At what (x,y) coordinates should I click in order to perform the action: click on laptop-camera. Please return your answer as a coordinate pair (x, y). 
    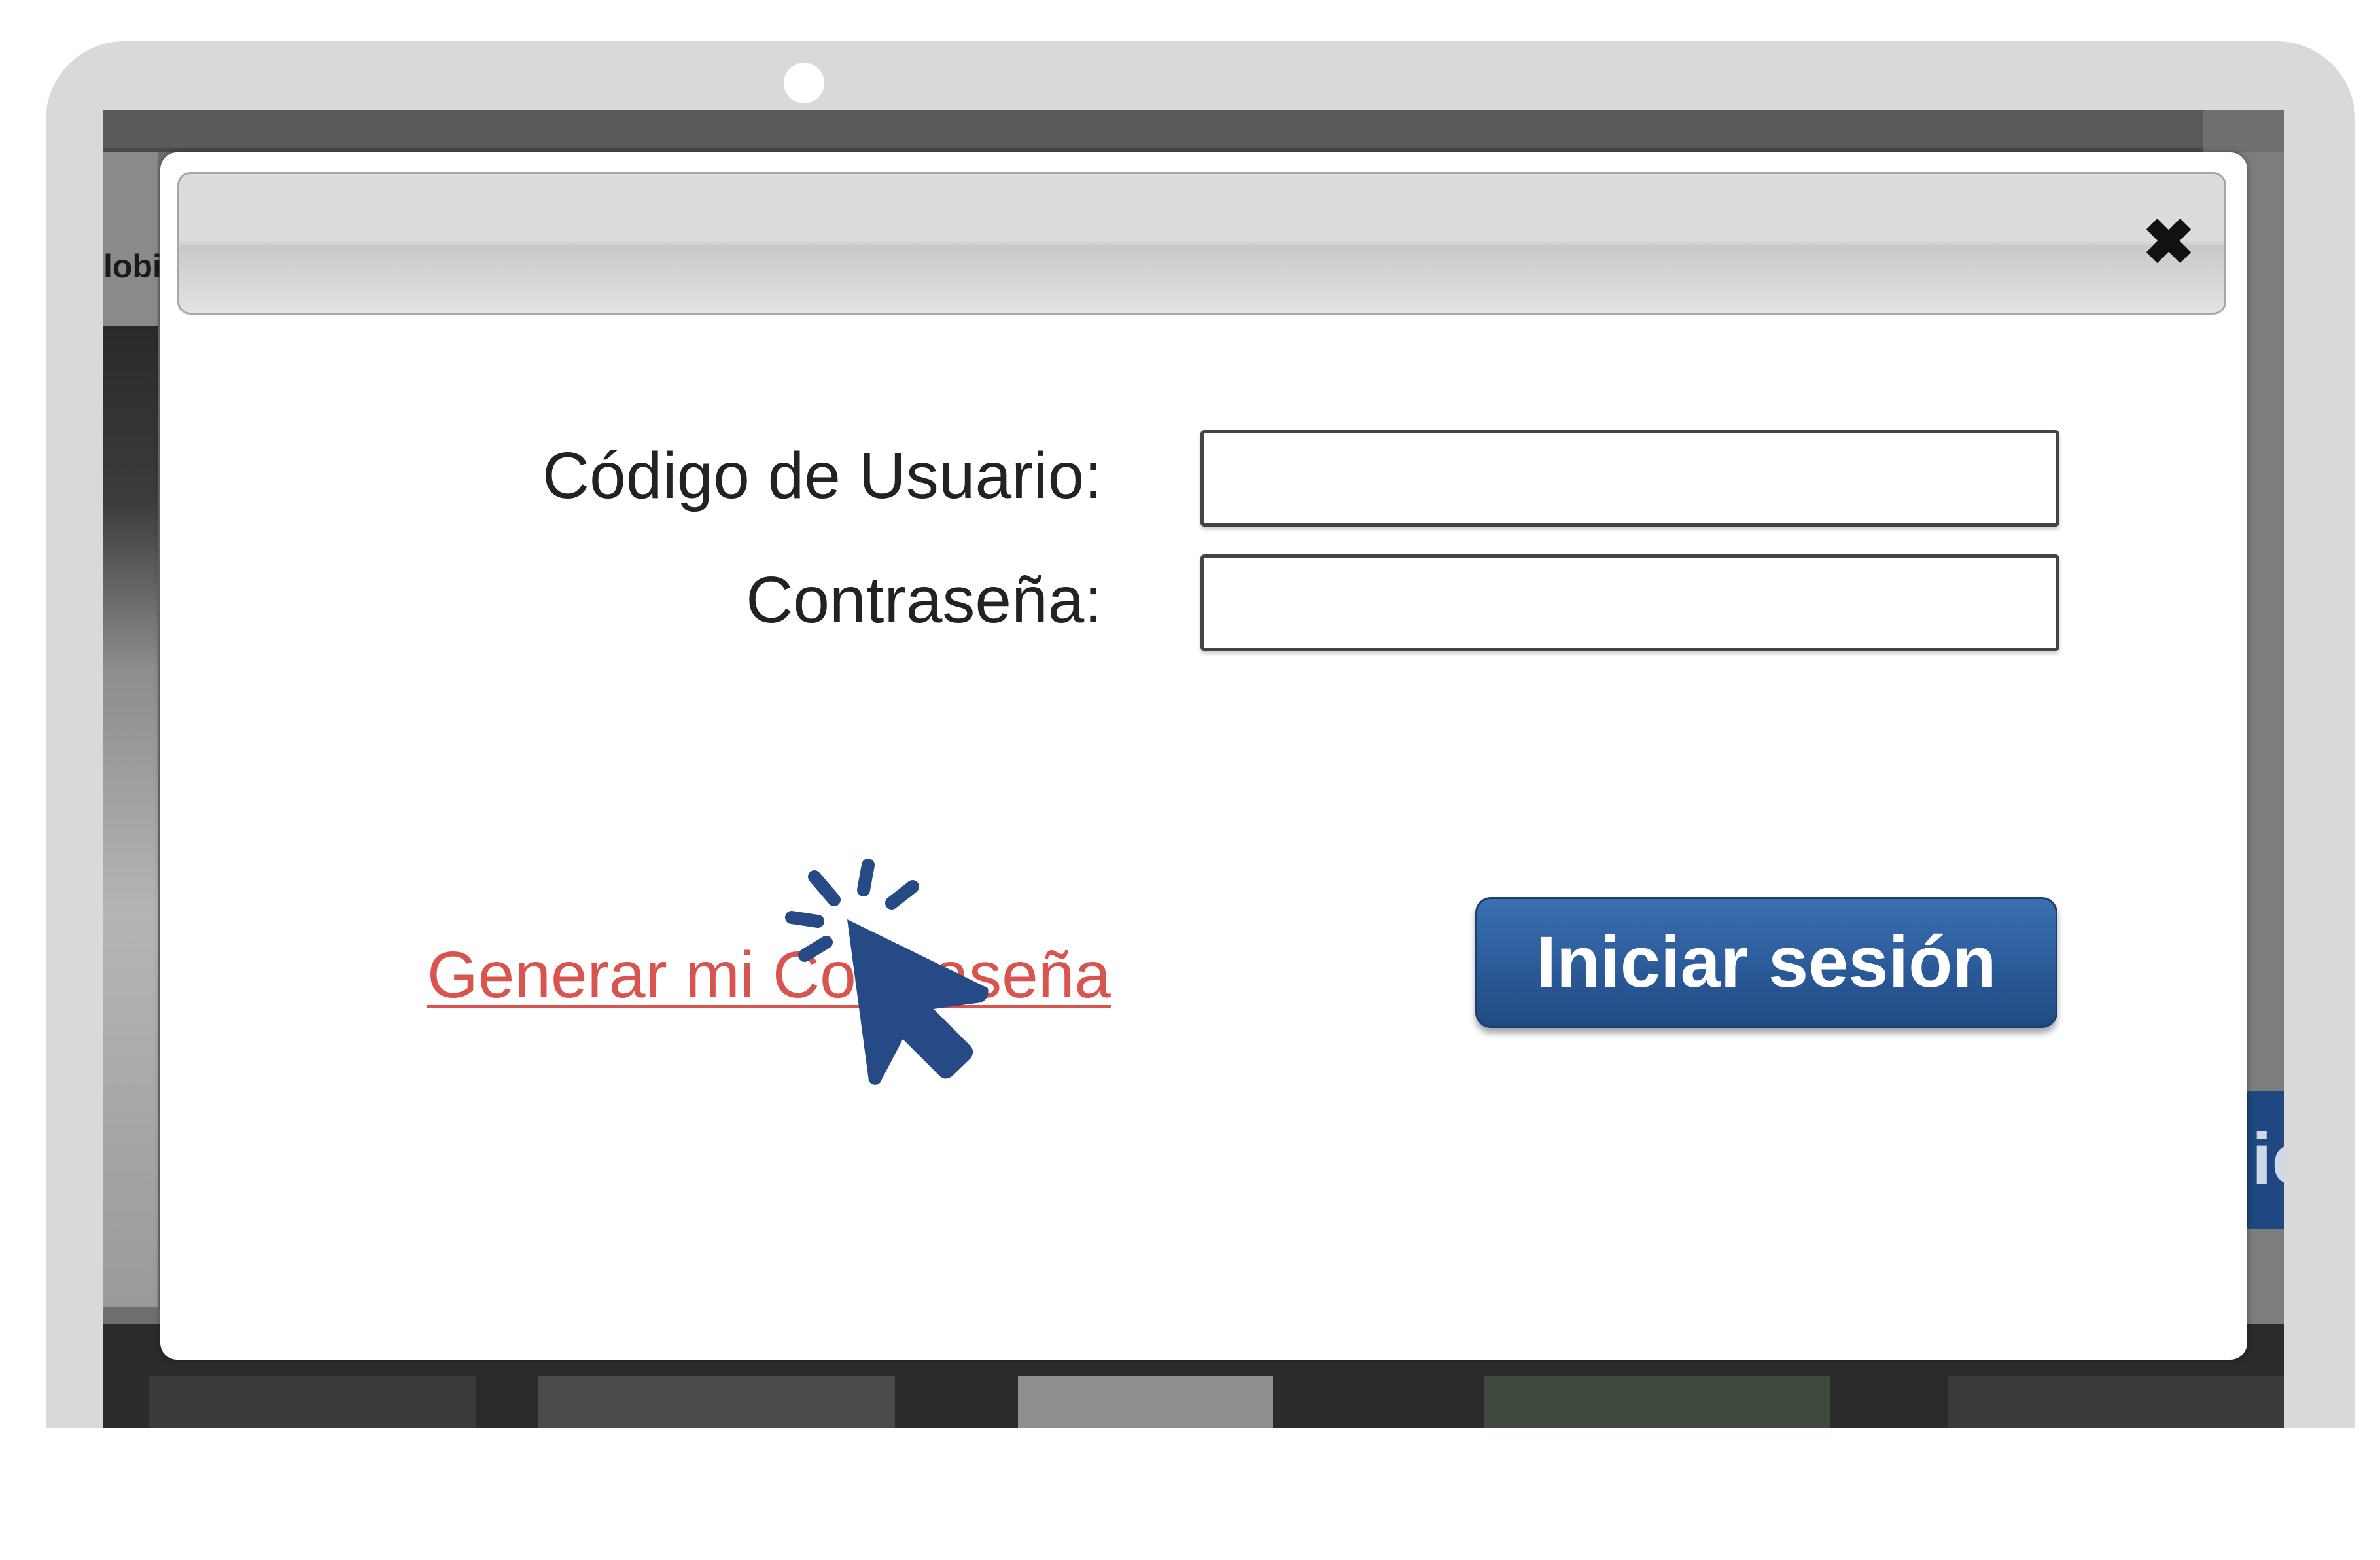
    Looking at the image, I should click on (804, 83).